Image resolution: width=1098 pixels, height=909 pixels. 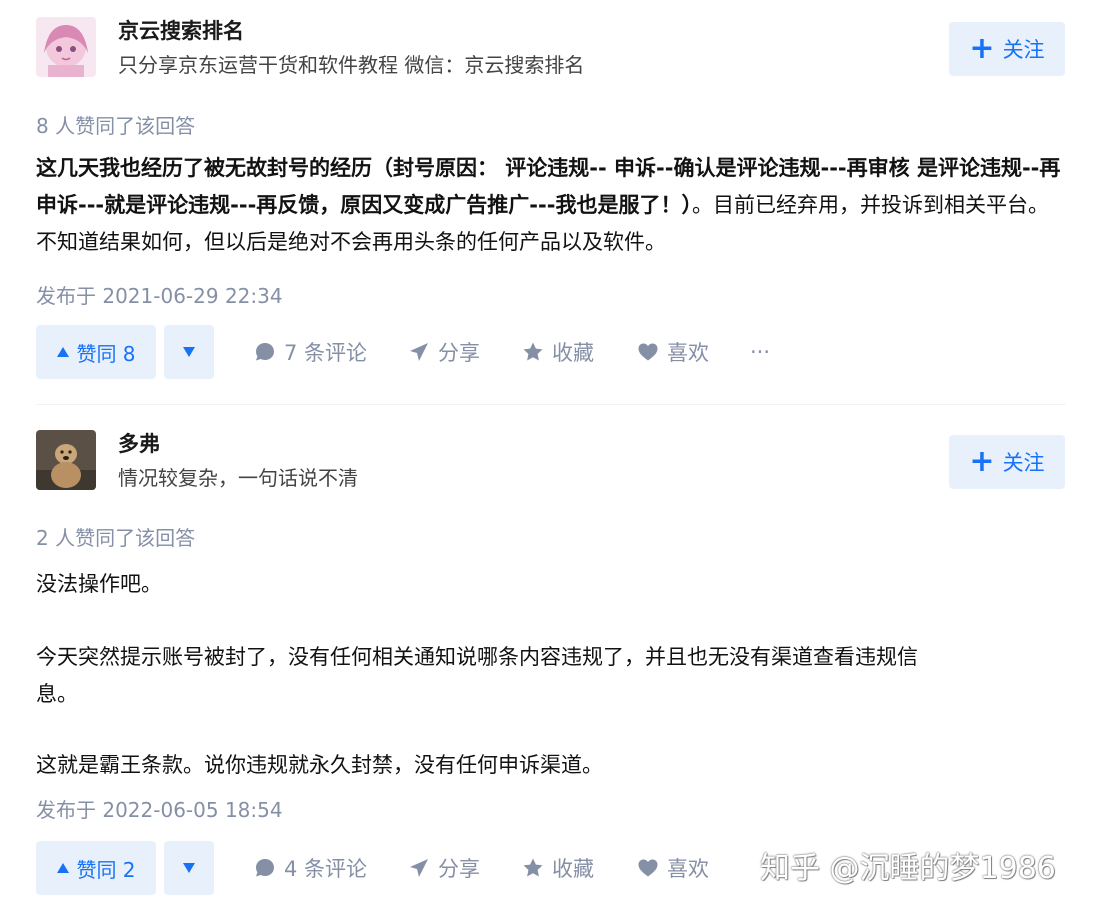 I want to click on like-button: 喜欢, so click(x=673, y=868).